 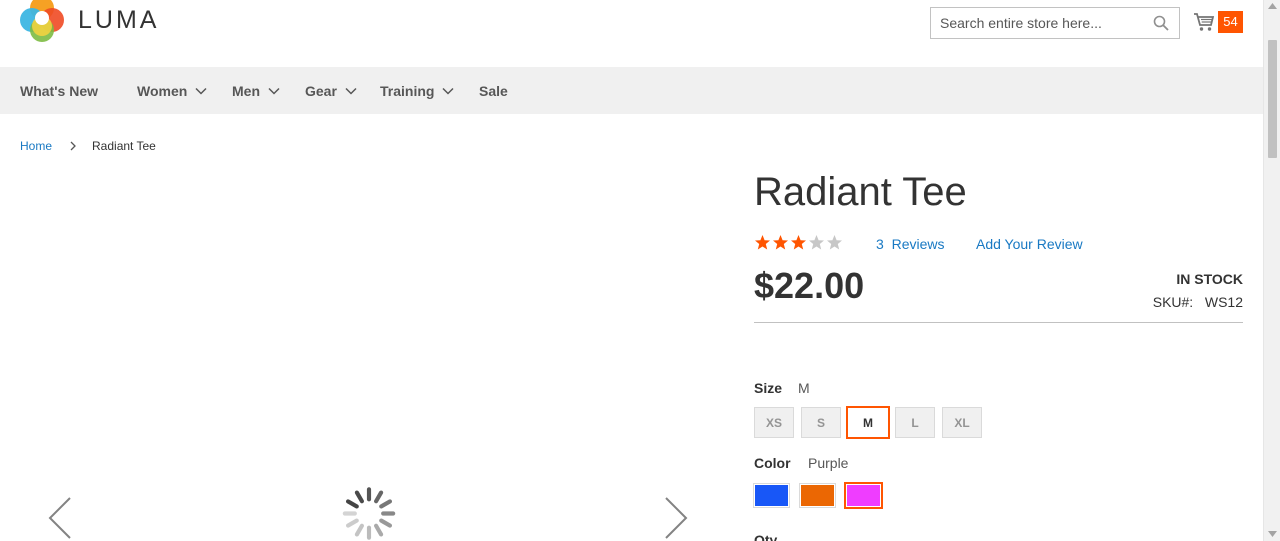 What do you see at coordinates (774, 422) in the screenshot?
I see `size-option-xs: XS` at bounding box center [774, 422].